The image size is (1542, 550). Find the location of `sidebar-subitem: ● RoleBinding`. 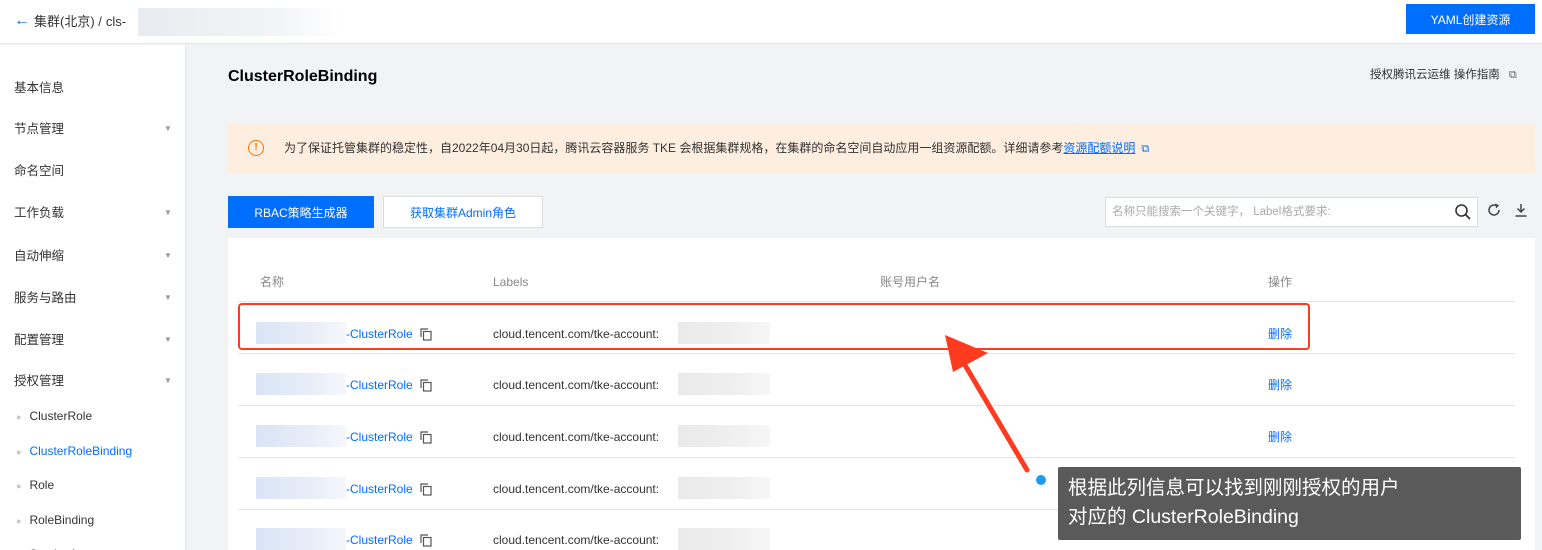

sidebar-subitem: ● RoleBinding is located at coordinates (55, 520).